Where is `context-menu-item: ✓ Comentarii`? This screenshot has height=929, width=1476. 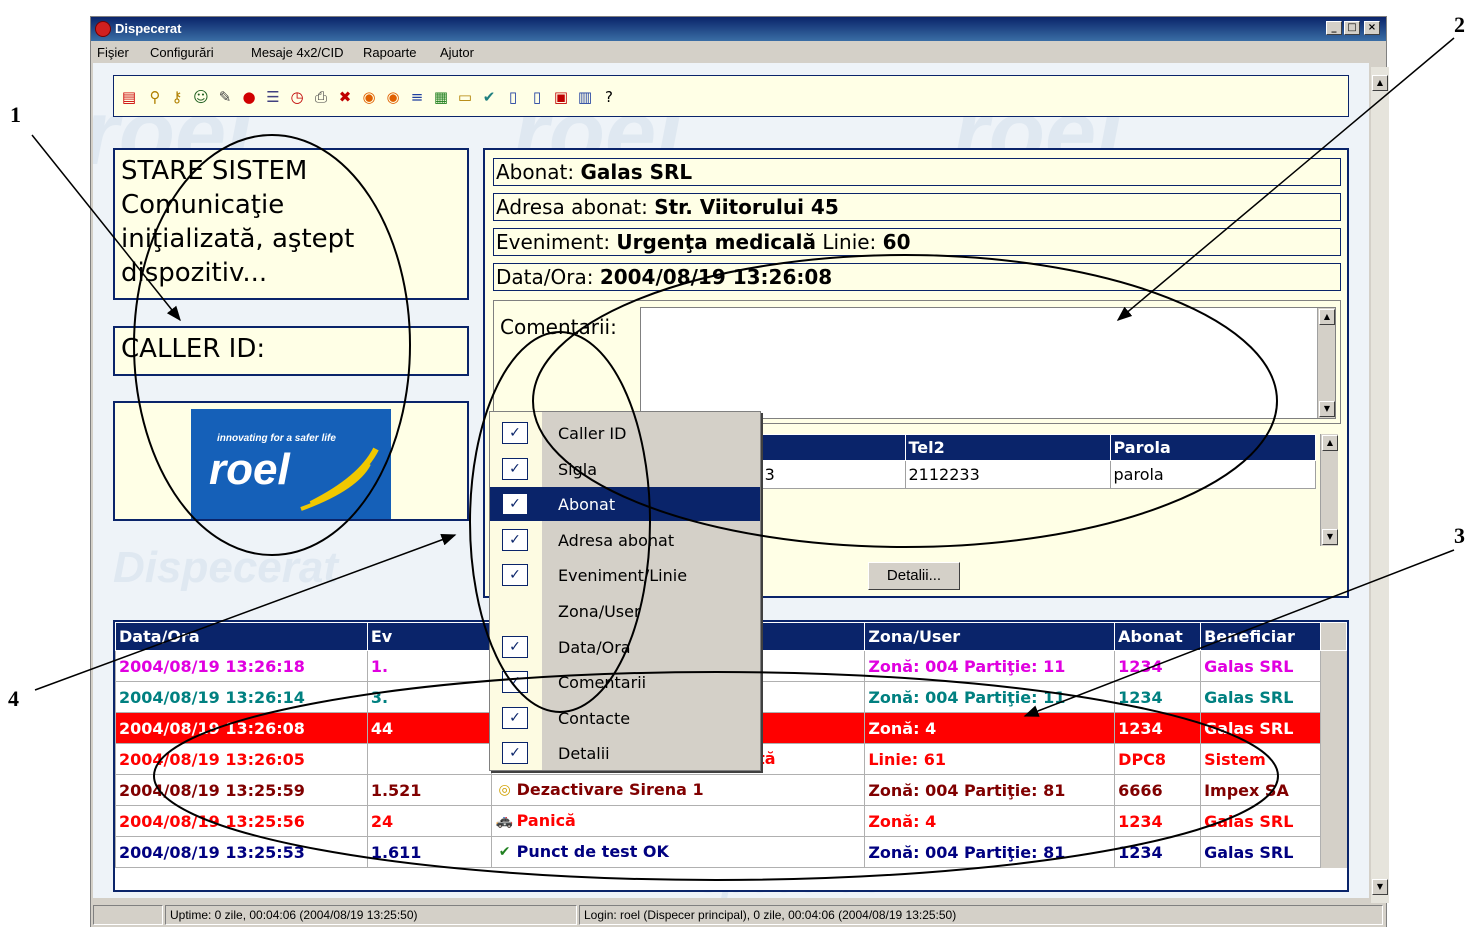 context-menu-item: ✓ Comentarii is located at coordinates (625, 682).